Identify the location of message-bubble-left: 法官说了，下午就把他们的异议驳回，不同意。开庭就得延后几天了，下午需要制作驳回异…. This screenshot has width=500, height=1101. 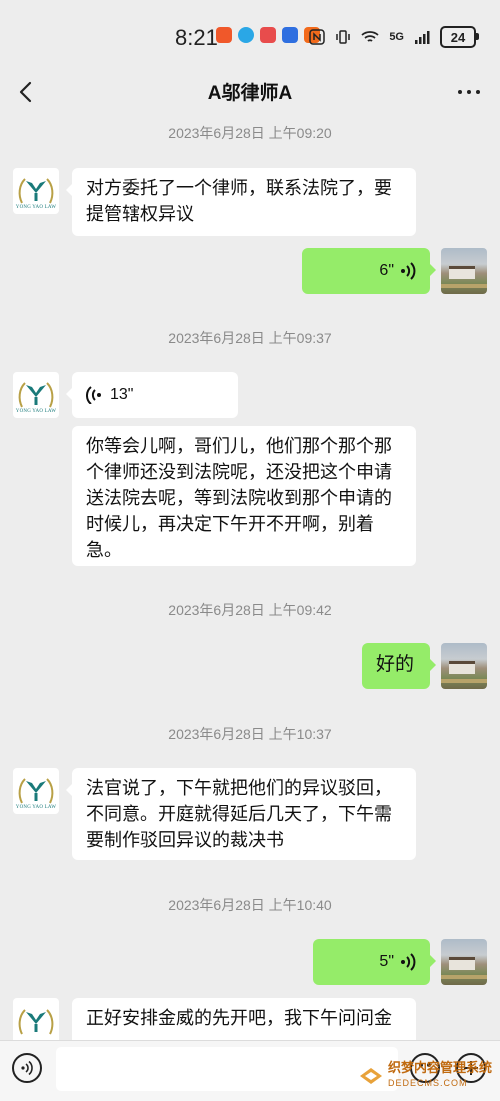
(241, 814).